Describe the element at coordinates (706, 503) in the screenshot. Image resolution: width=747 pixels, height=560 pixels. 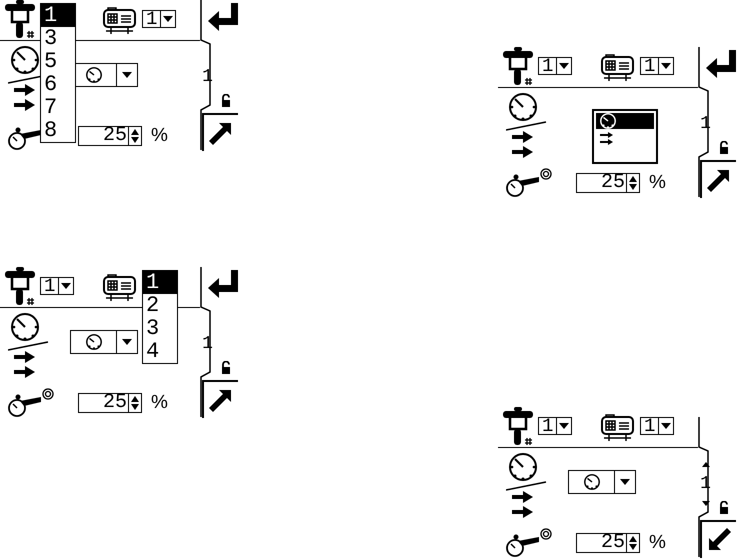
I see `scroll-down-icon` at that location.